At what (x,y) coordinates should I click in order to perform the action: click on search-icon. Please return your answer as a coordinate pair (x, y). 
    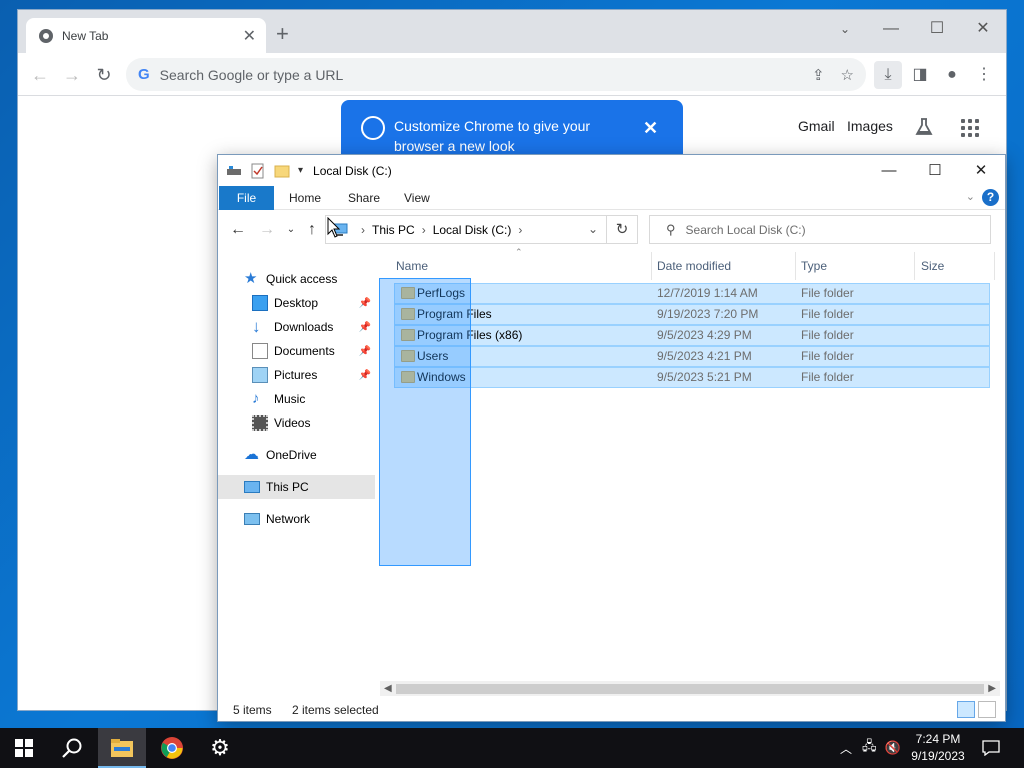
    Looking at the image, I should click on (72, 748).